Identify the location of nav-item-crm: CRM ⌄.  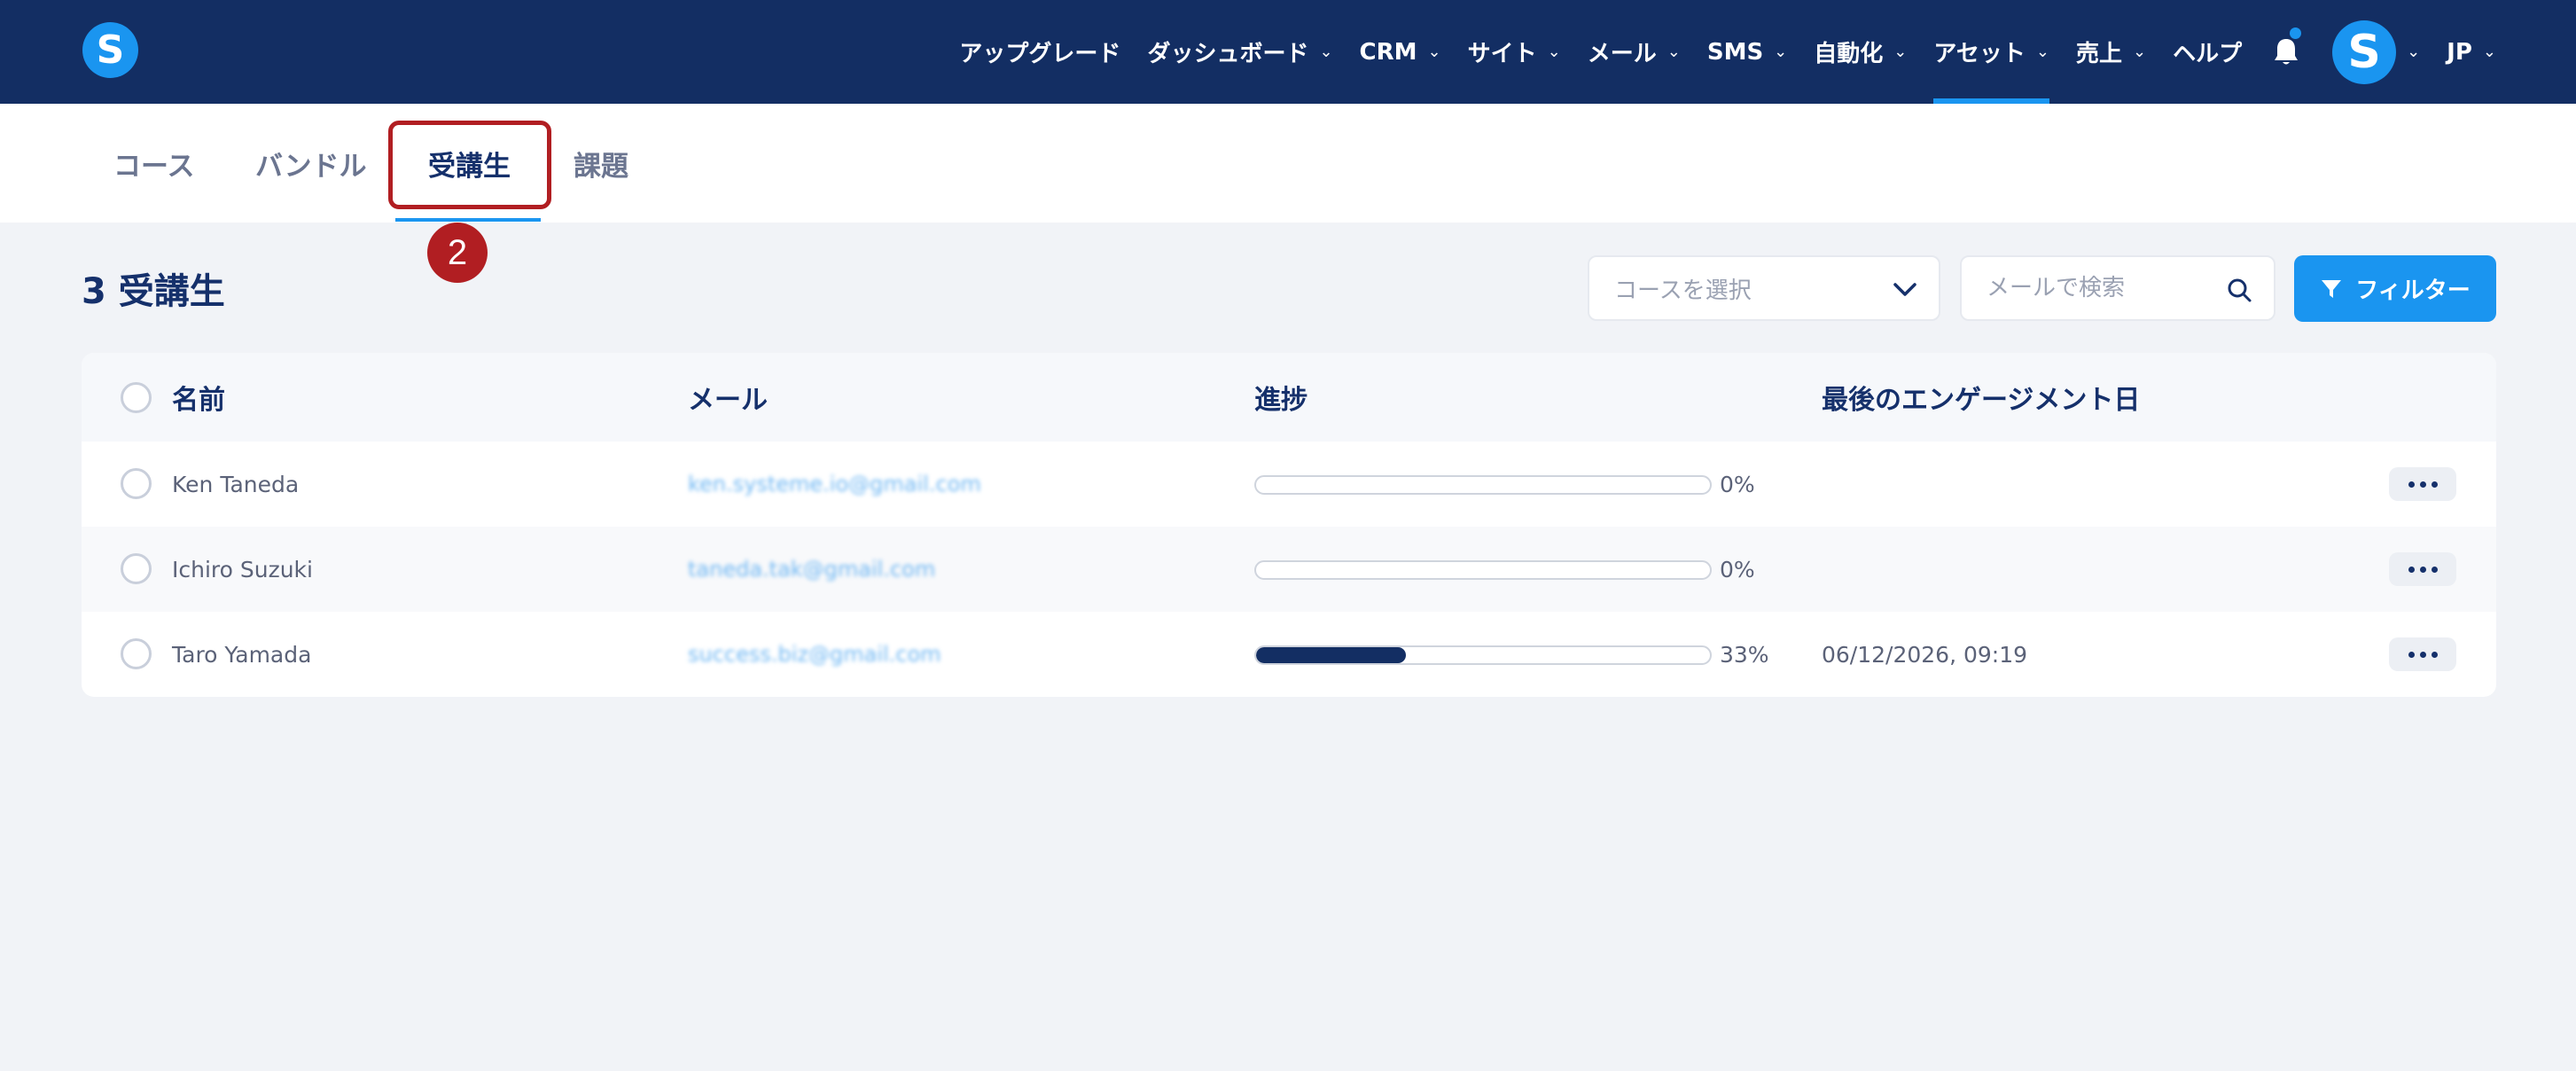
(1400, 52).